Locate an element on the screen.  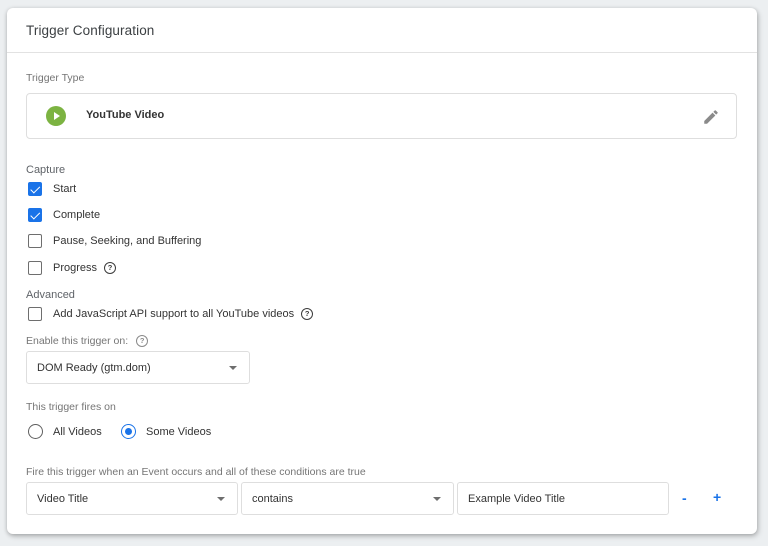
remove-condition-button: - is located at coordinates (684, 498).